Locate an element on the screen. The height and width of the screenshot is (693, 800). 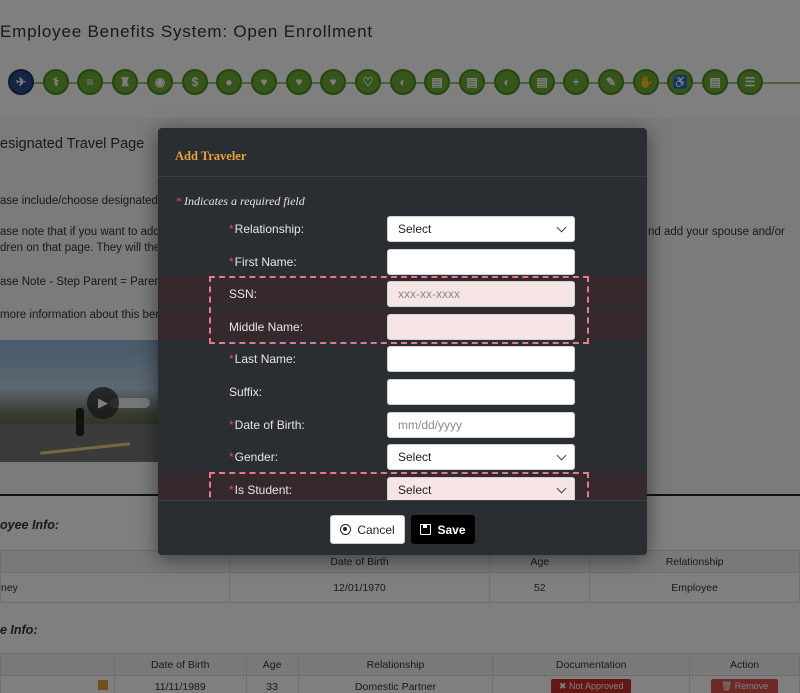
form-row: *Date of Birth: mm/dd/yyyy is located at coordinates (402, 423).